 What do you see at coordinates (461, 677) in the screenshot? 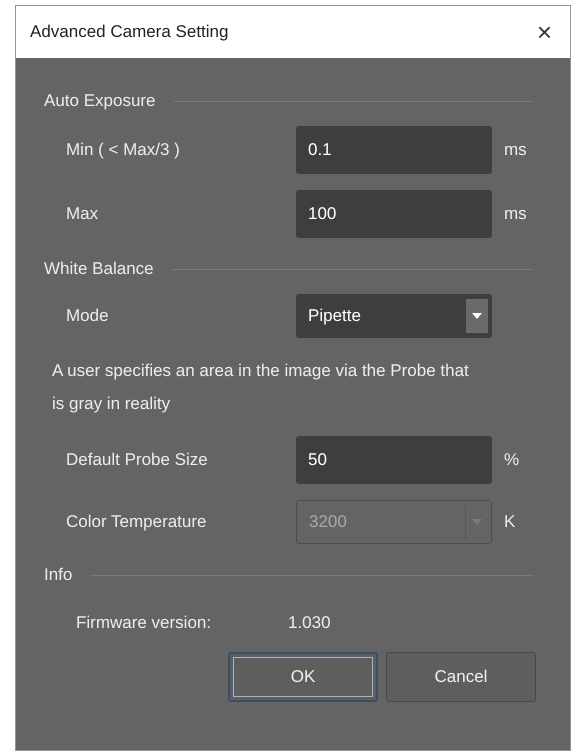
I see `cancel-button: Cancel` at bounding box center [461, 677].